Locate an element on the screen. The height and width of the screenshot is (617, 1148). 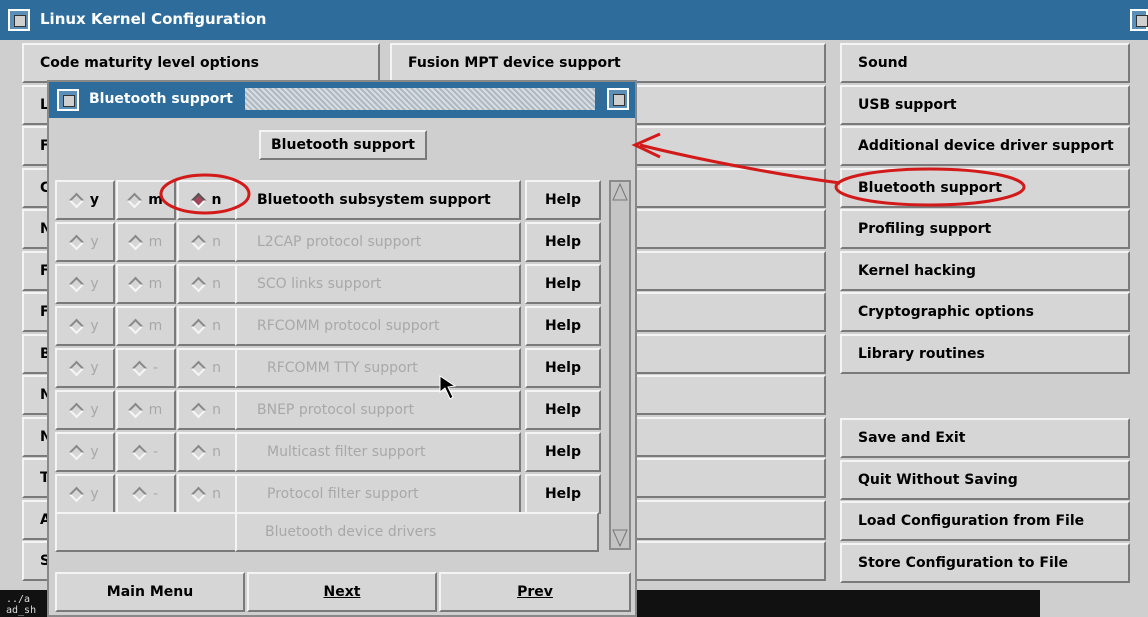
dialog-heading-button: Bluetooth support is located at coordinates (343, 145).